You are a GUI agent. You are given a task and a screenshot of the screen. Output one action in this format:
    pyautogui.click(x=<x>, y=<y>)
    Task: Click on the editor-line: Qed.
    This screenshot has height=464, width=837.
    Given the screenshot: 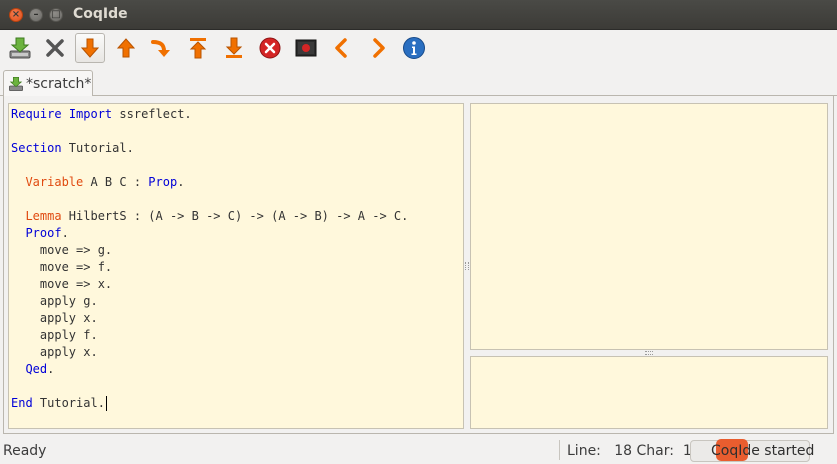 What is the action you would take?
    pyautogui.click(x=236, y=369)
    